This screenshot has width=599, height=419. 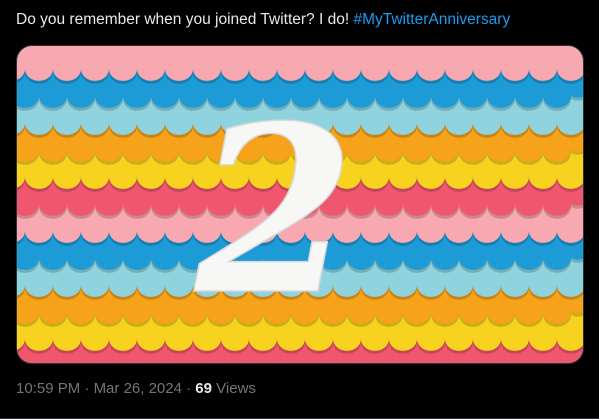 I want to click on date-text: Mar 26, 2024, so click(x=137, y=388).